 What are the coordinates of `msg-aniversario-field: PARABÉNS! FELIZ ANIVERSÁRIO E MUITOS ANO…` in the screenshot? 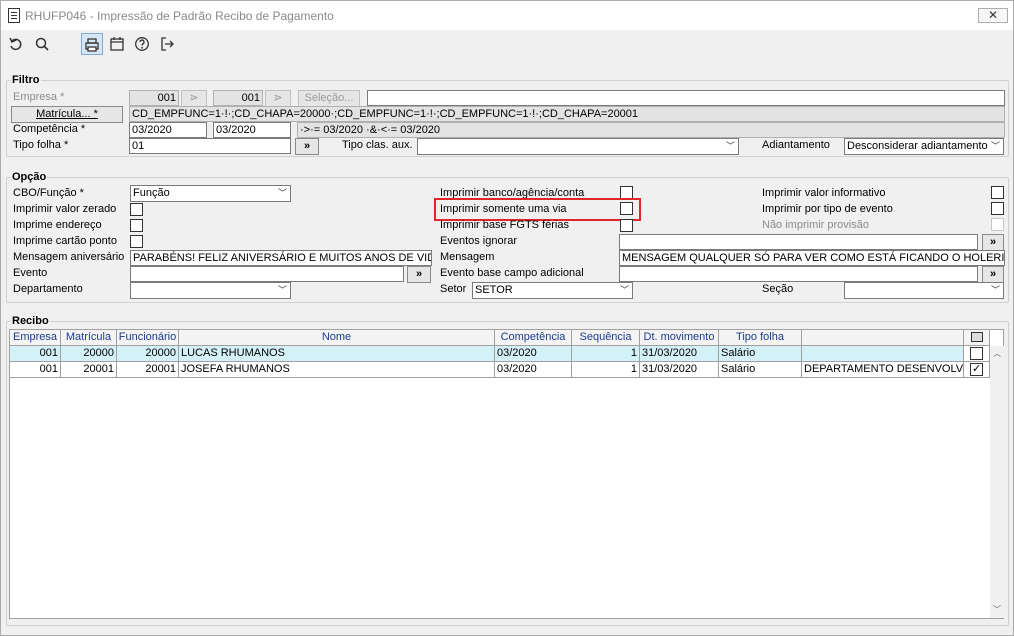 It's located at (281, 258).